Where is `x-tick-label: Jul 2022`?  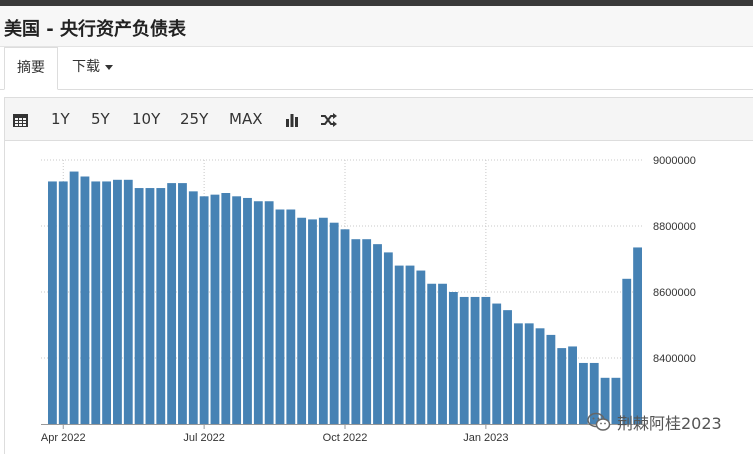 x-tick-label: Jul 2022 is located at coordinates (204, 438).